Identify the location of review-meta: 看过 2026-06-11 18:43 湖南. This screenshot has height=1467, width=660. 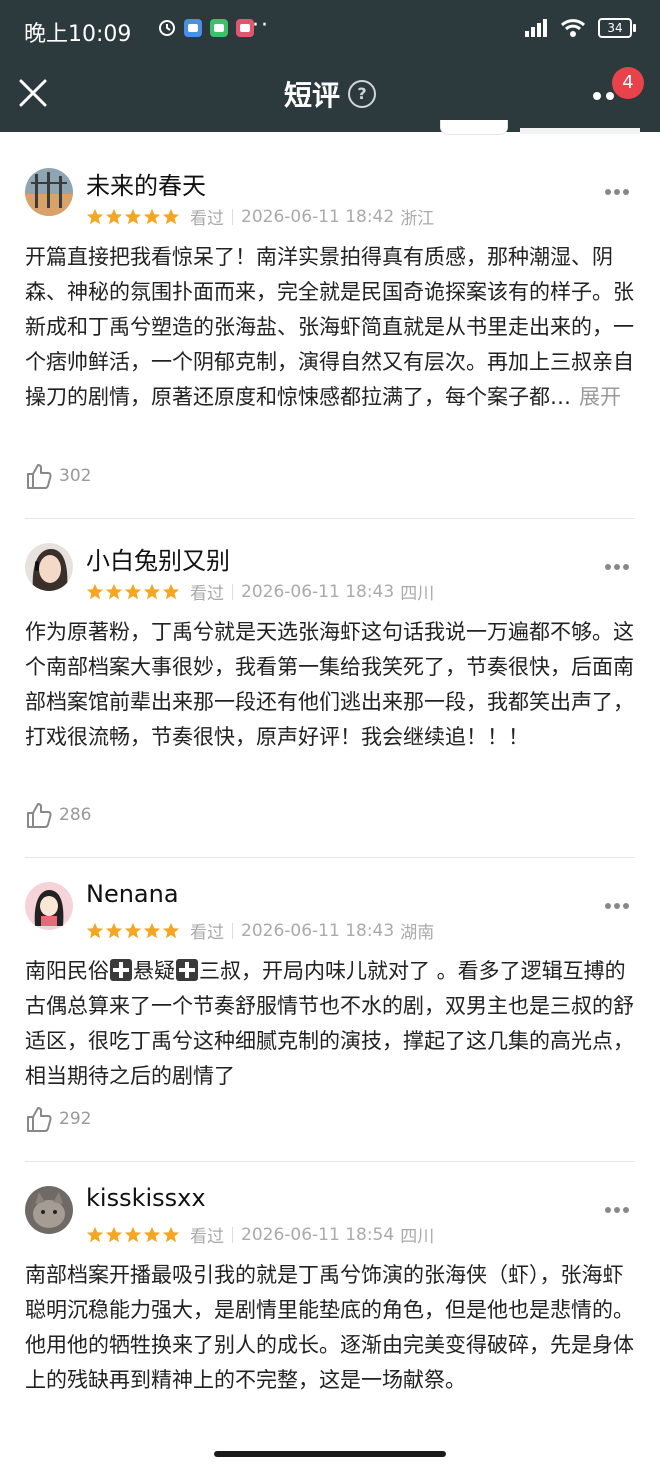
(260, 930).